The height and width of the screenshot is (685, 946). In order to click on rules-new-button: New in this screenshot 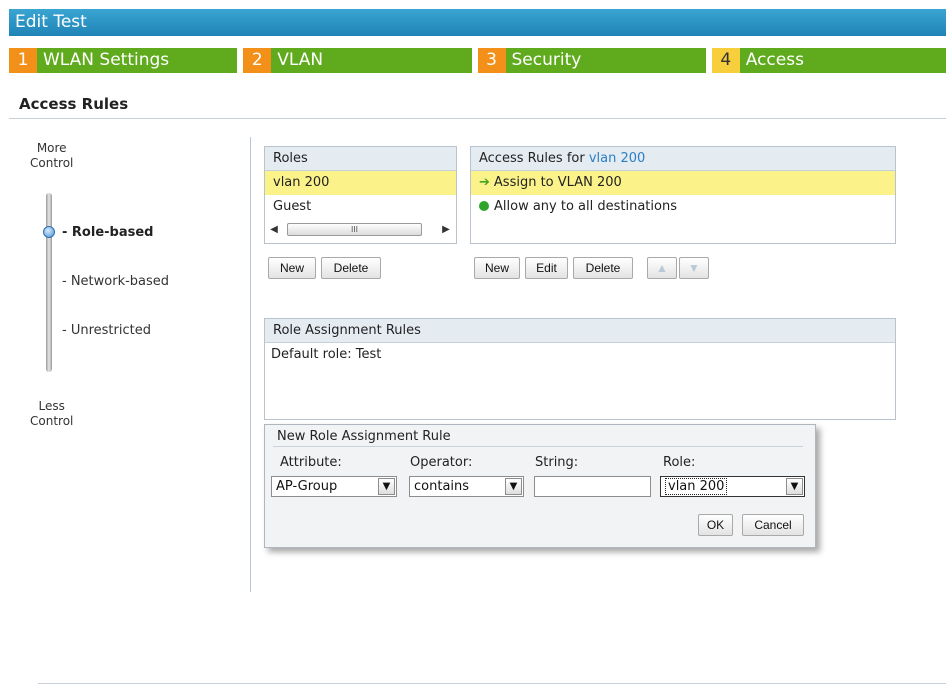, I will do `click(497, 268)`.